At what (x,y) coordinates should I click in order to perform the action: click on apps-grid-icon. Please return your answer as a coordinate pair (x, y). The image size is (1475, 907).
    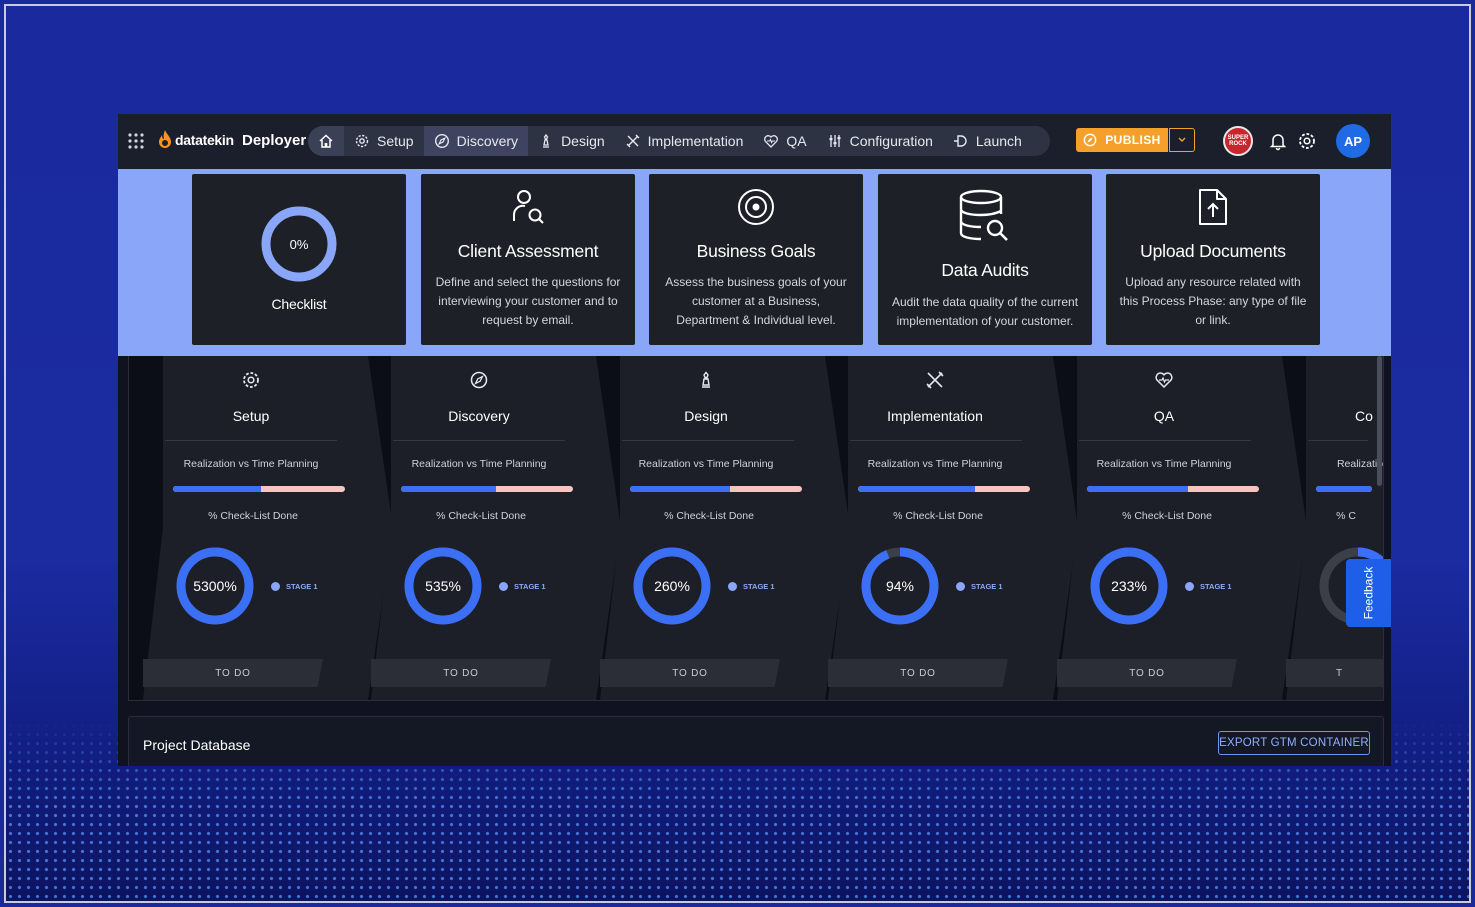
    Looking at the image, I should click on (136, 141).